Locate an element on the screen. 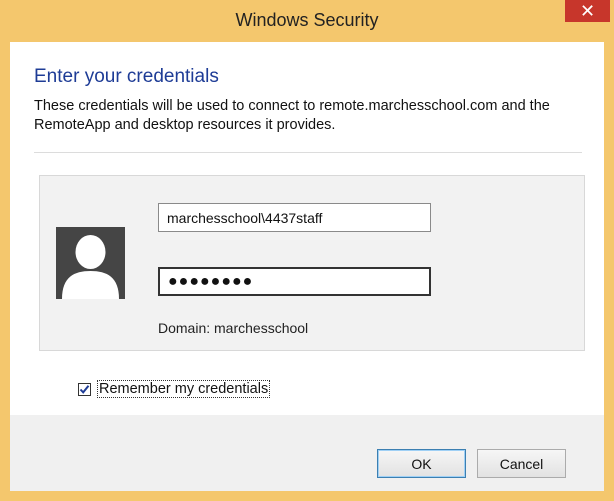 This screenshot has width=614, height=501. username-input is located at coordinates (294, 217).